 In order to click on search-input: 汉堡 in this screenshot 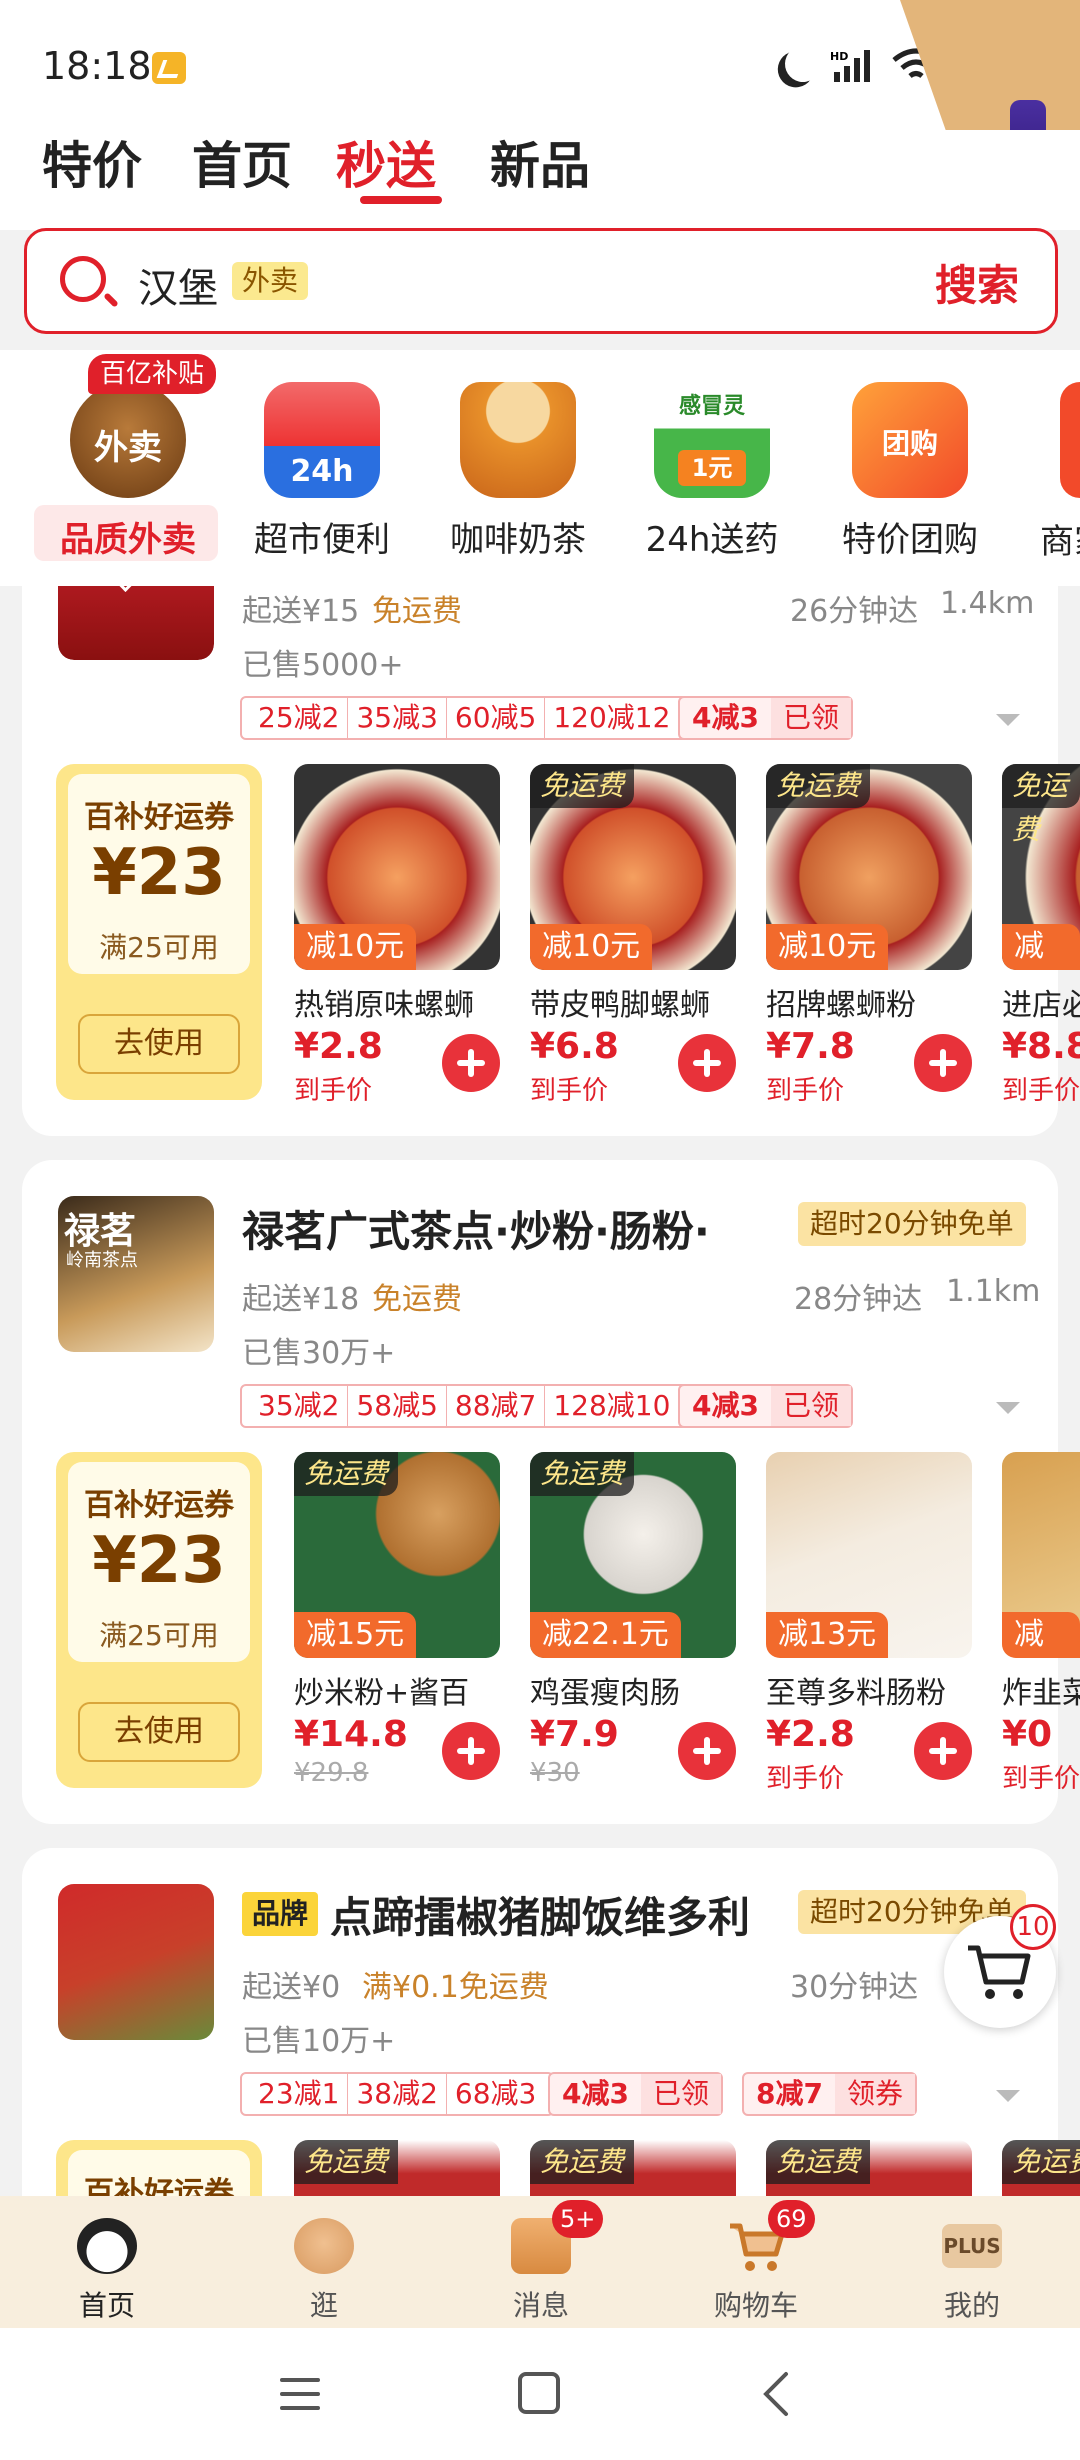, I will do `click(178, 285)`.